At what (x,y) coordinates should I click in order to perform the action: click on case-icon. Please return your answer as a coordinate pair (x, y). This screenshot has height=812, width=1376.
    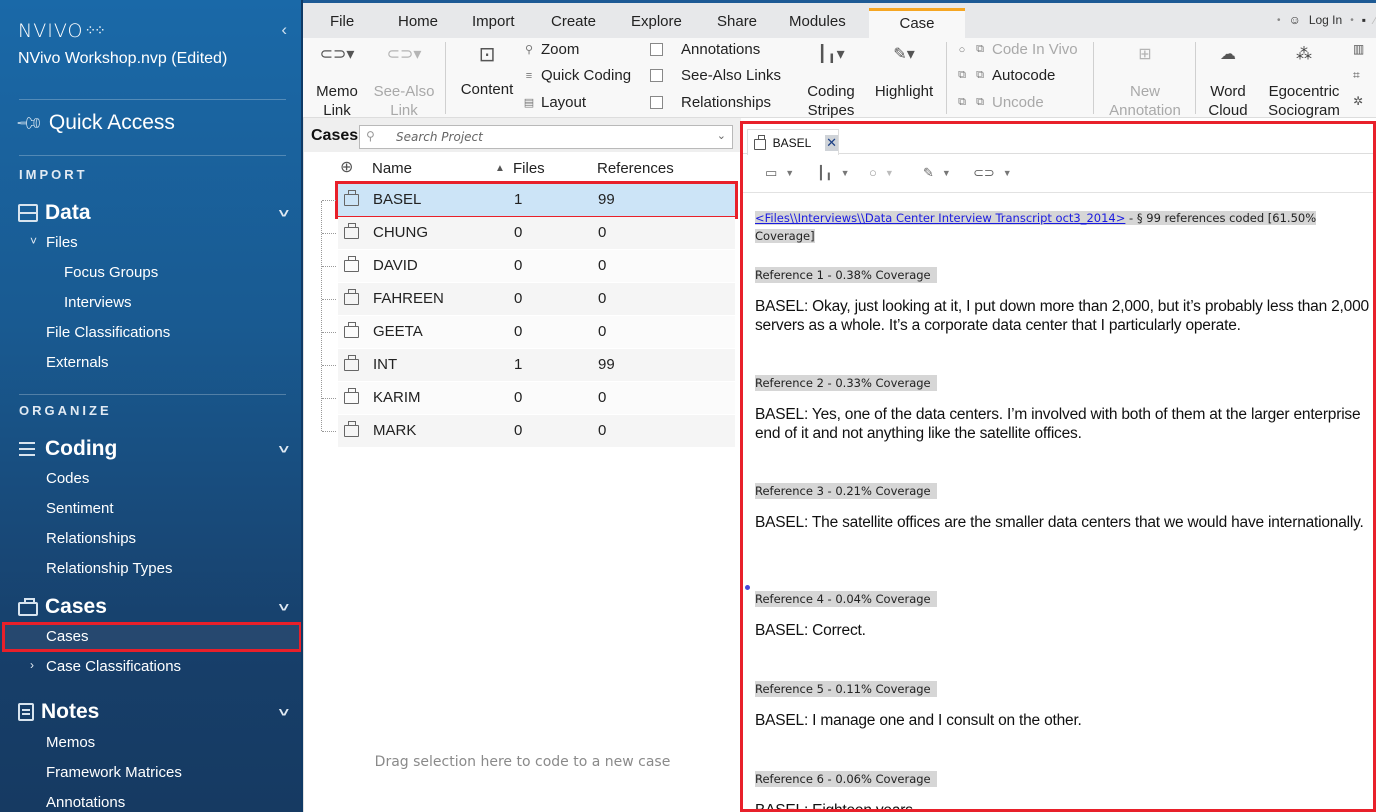
    Looking at the image, I should click on (351, 330).